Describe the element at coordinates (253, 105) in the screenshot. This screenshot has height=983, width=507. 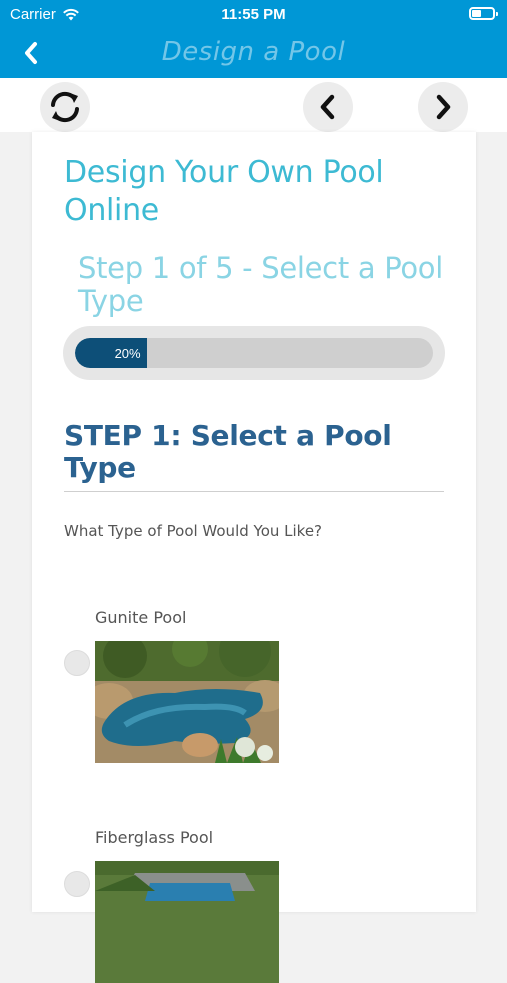
I see `toolbar` at that location.